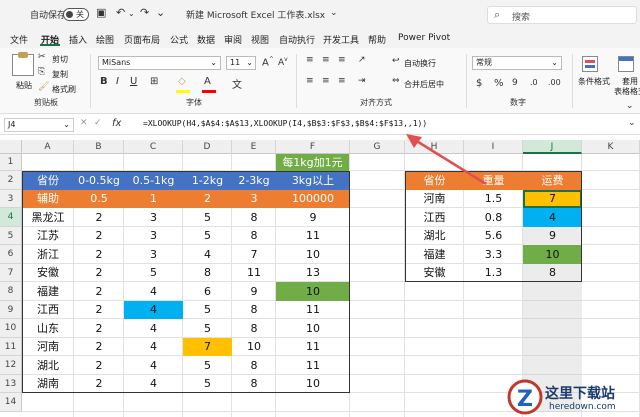 The height and width of the screenshot is (417, 640). What do you see at coordinates (525, 399) in the screenshot?
I see `svg-text: Z` at bounding box center [525, 399].